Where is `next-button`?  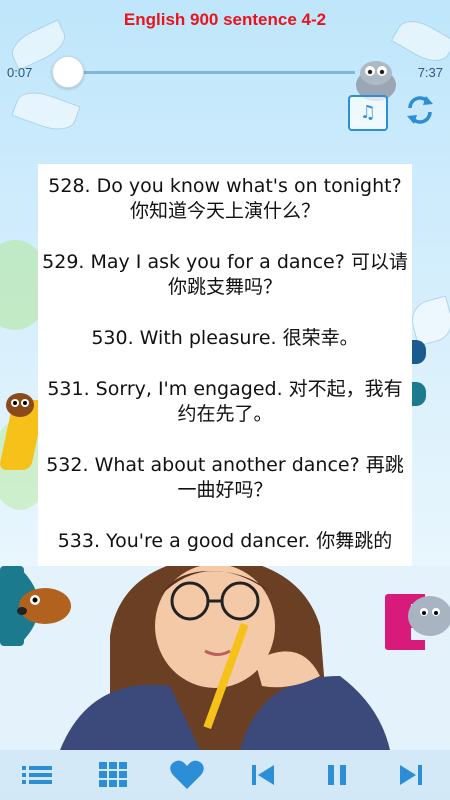 next-button is located at coordinates (411, 775).